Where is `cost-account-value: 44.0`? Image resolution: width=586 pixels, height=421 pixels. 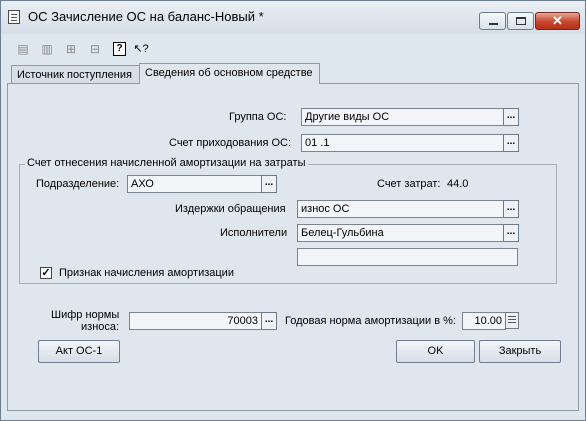
cost-account-value: 44.0 is located at coordinates (458, 184).